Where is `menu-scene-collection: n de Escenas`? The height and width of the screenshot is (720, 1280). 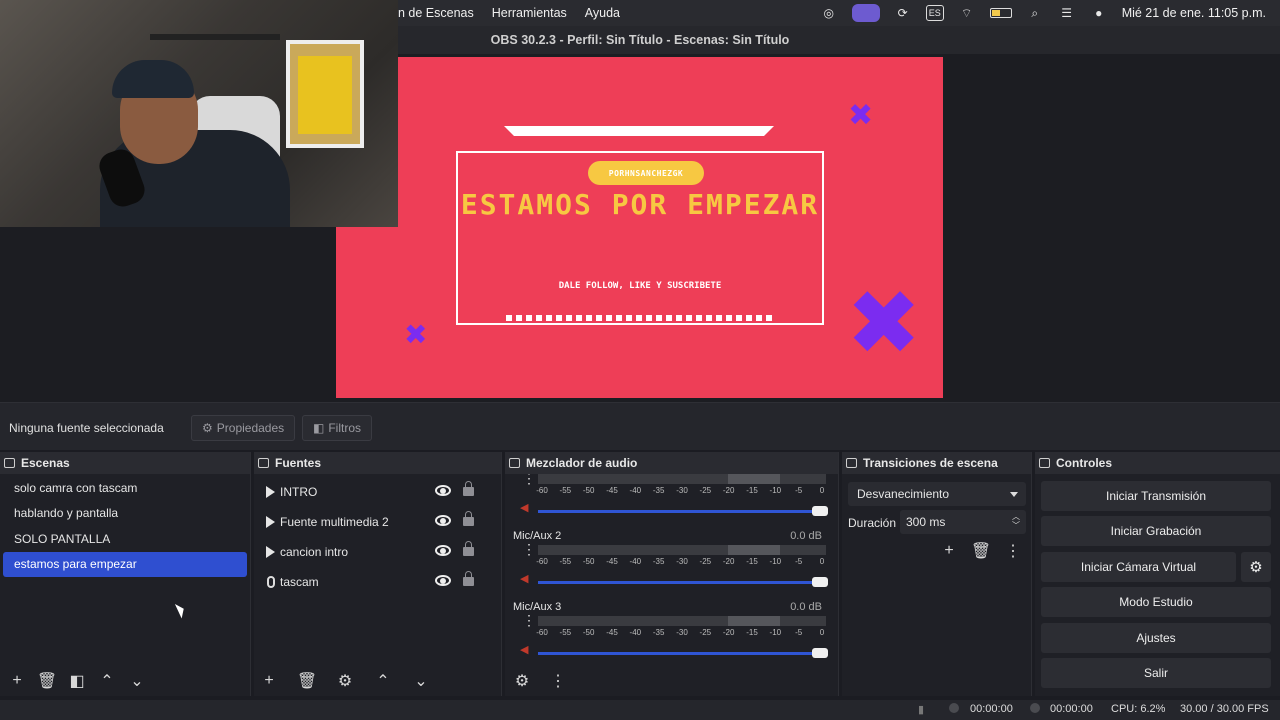
menu-scene-collection: n de Escenas is located at coordinates (436, 13).